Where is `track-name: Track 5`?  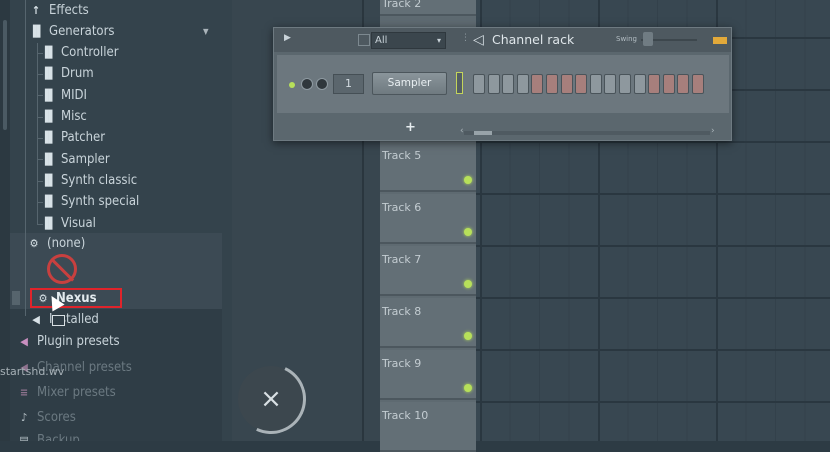
track-name: Track 5 is located at coordinates (402, 155).